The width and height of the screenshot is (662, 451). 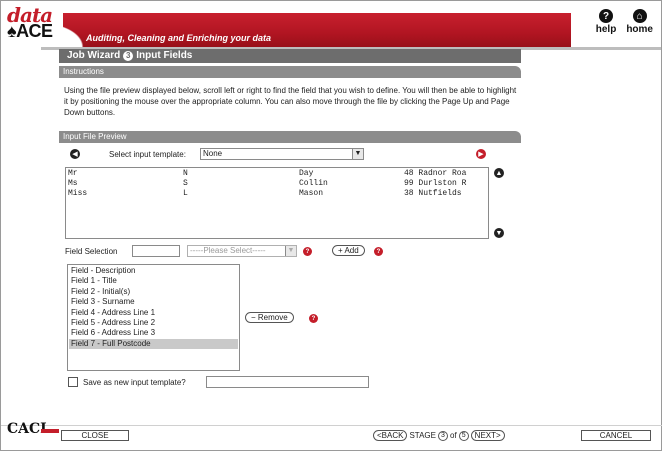 I want to click on logo-bottom-text: ♠ACE, so click(x=30, y=31).